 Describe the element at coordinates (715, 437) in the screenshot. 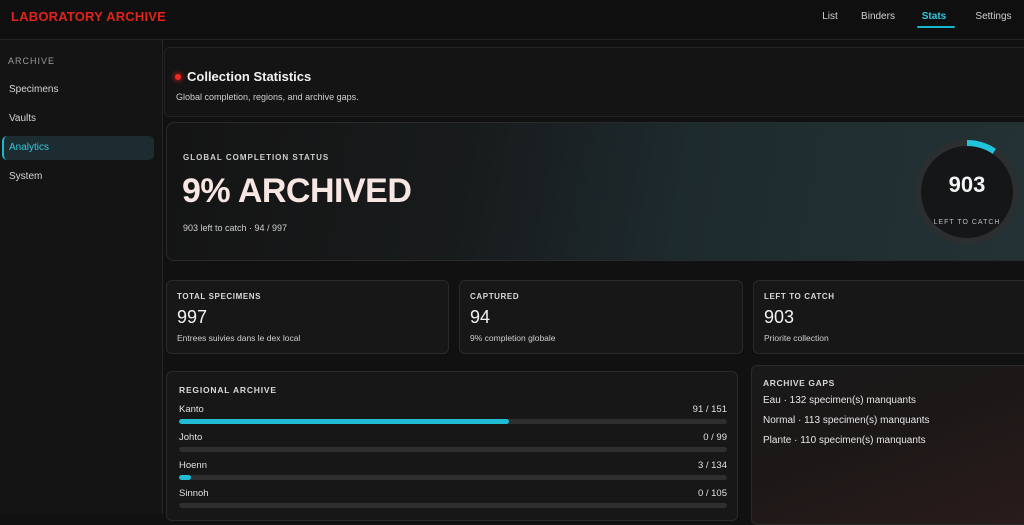

I see `region-count: 0 / 99` at that location.